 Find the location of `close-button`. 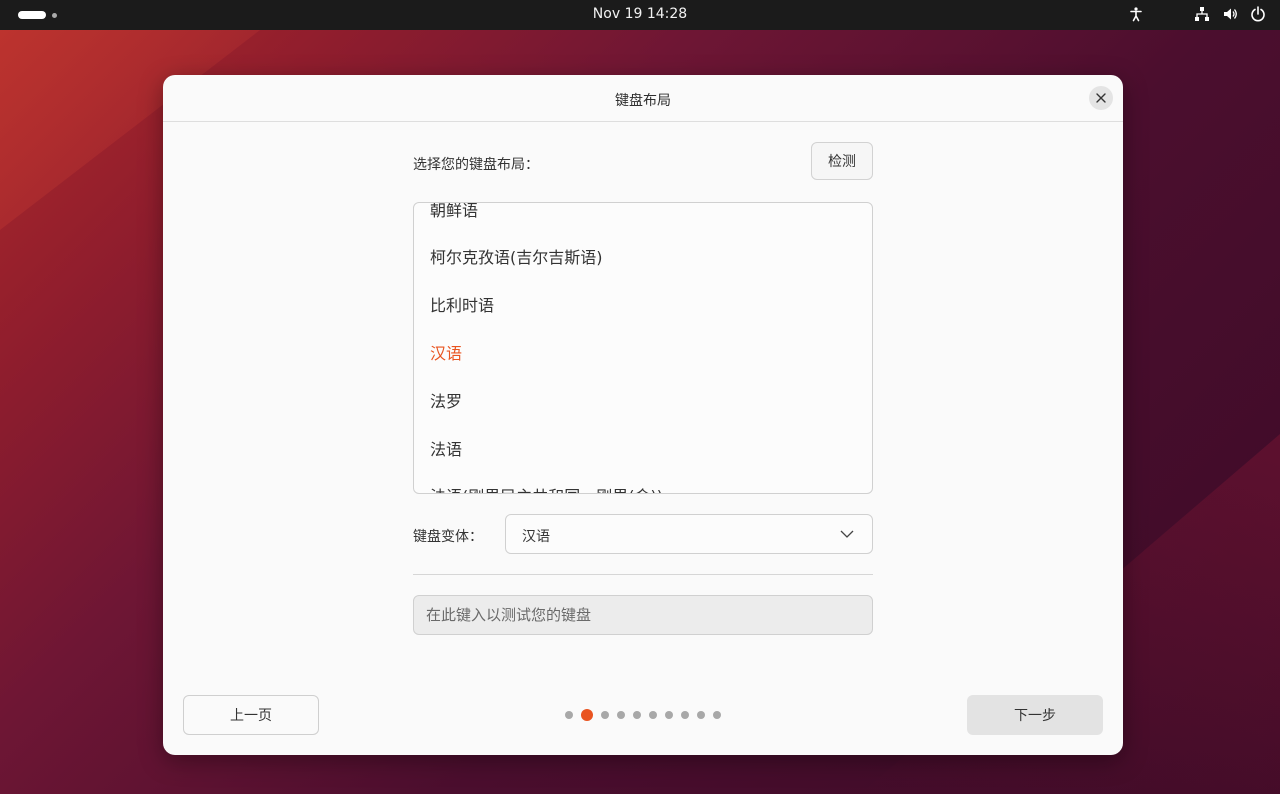

close-button is located at coordinates (1101, 98).